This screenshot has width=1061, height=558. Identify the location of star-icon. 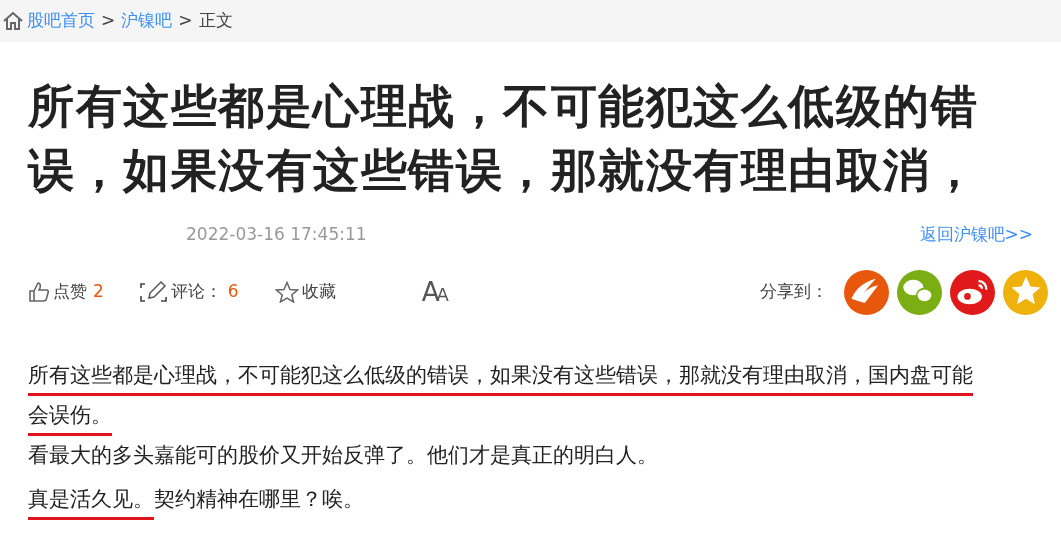
(286, 292).